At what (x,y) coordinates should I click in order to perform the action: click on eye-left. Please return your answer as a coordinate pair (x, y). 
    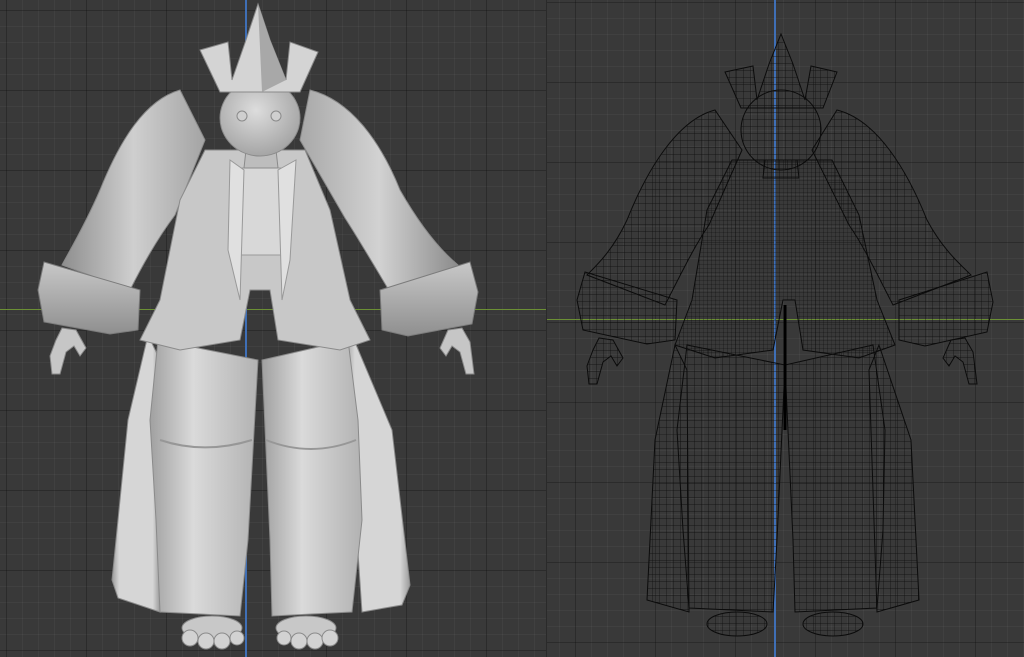
    Looking at the image, I should click on (242, 116).